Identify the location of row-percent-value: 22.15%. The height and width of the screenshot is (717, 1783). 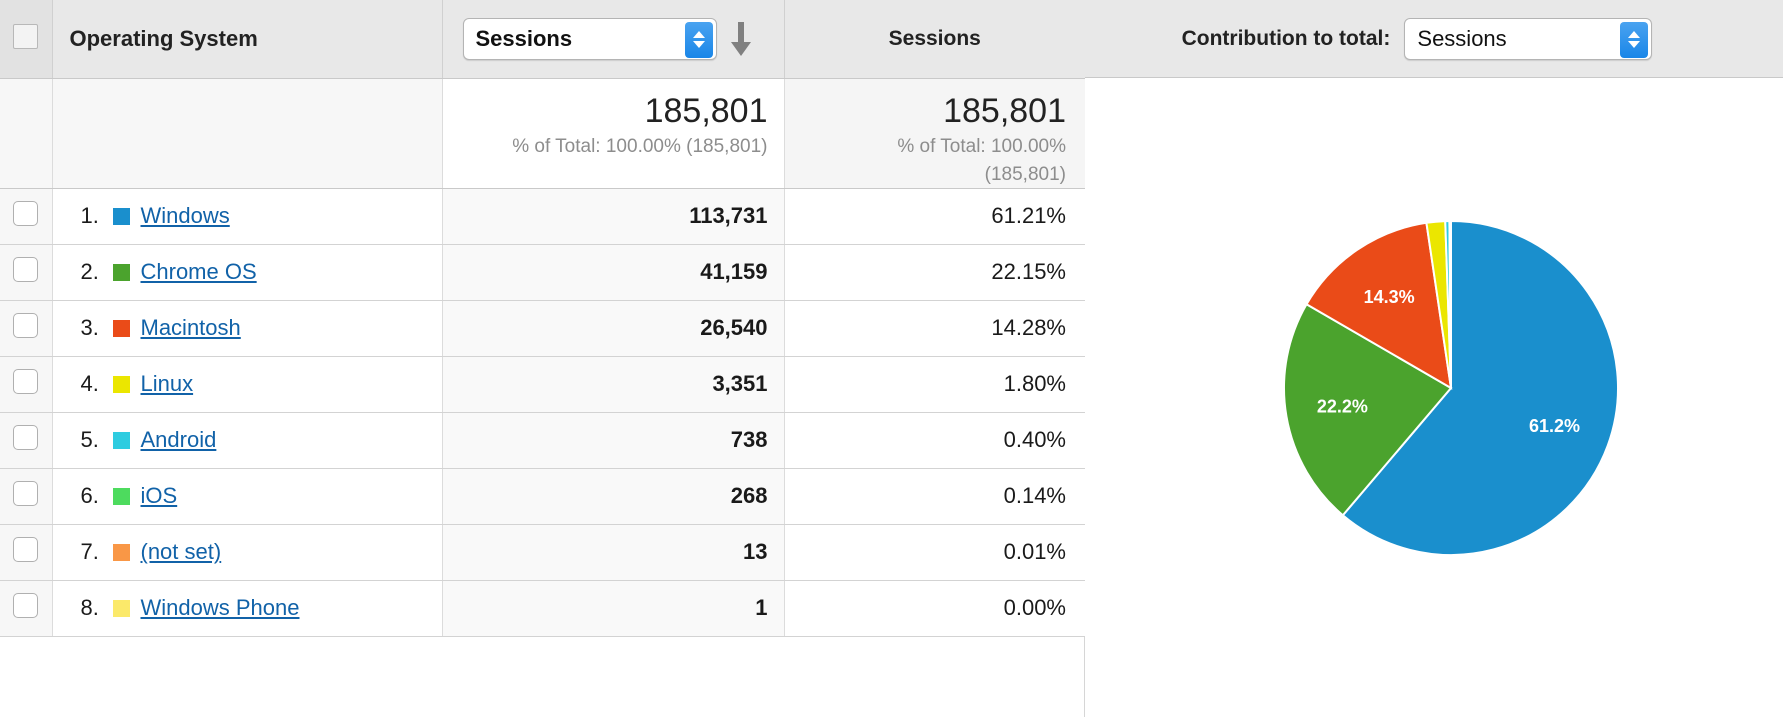
(934, 272).